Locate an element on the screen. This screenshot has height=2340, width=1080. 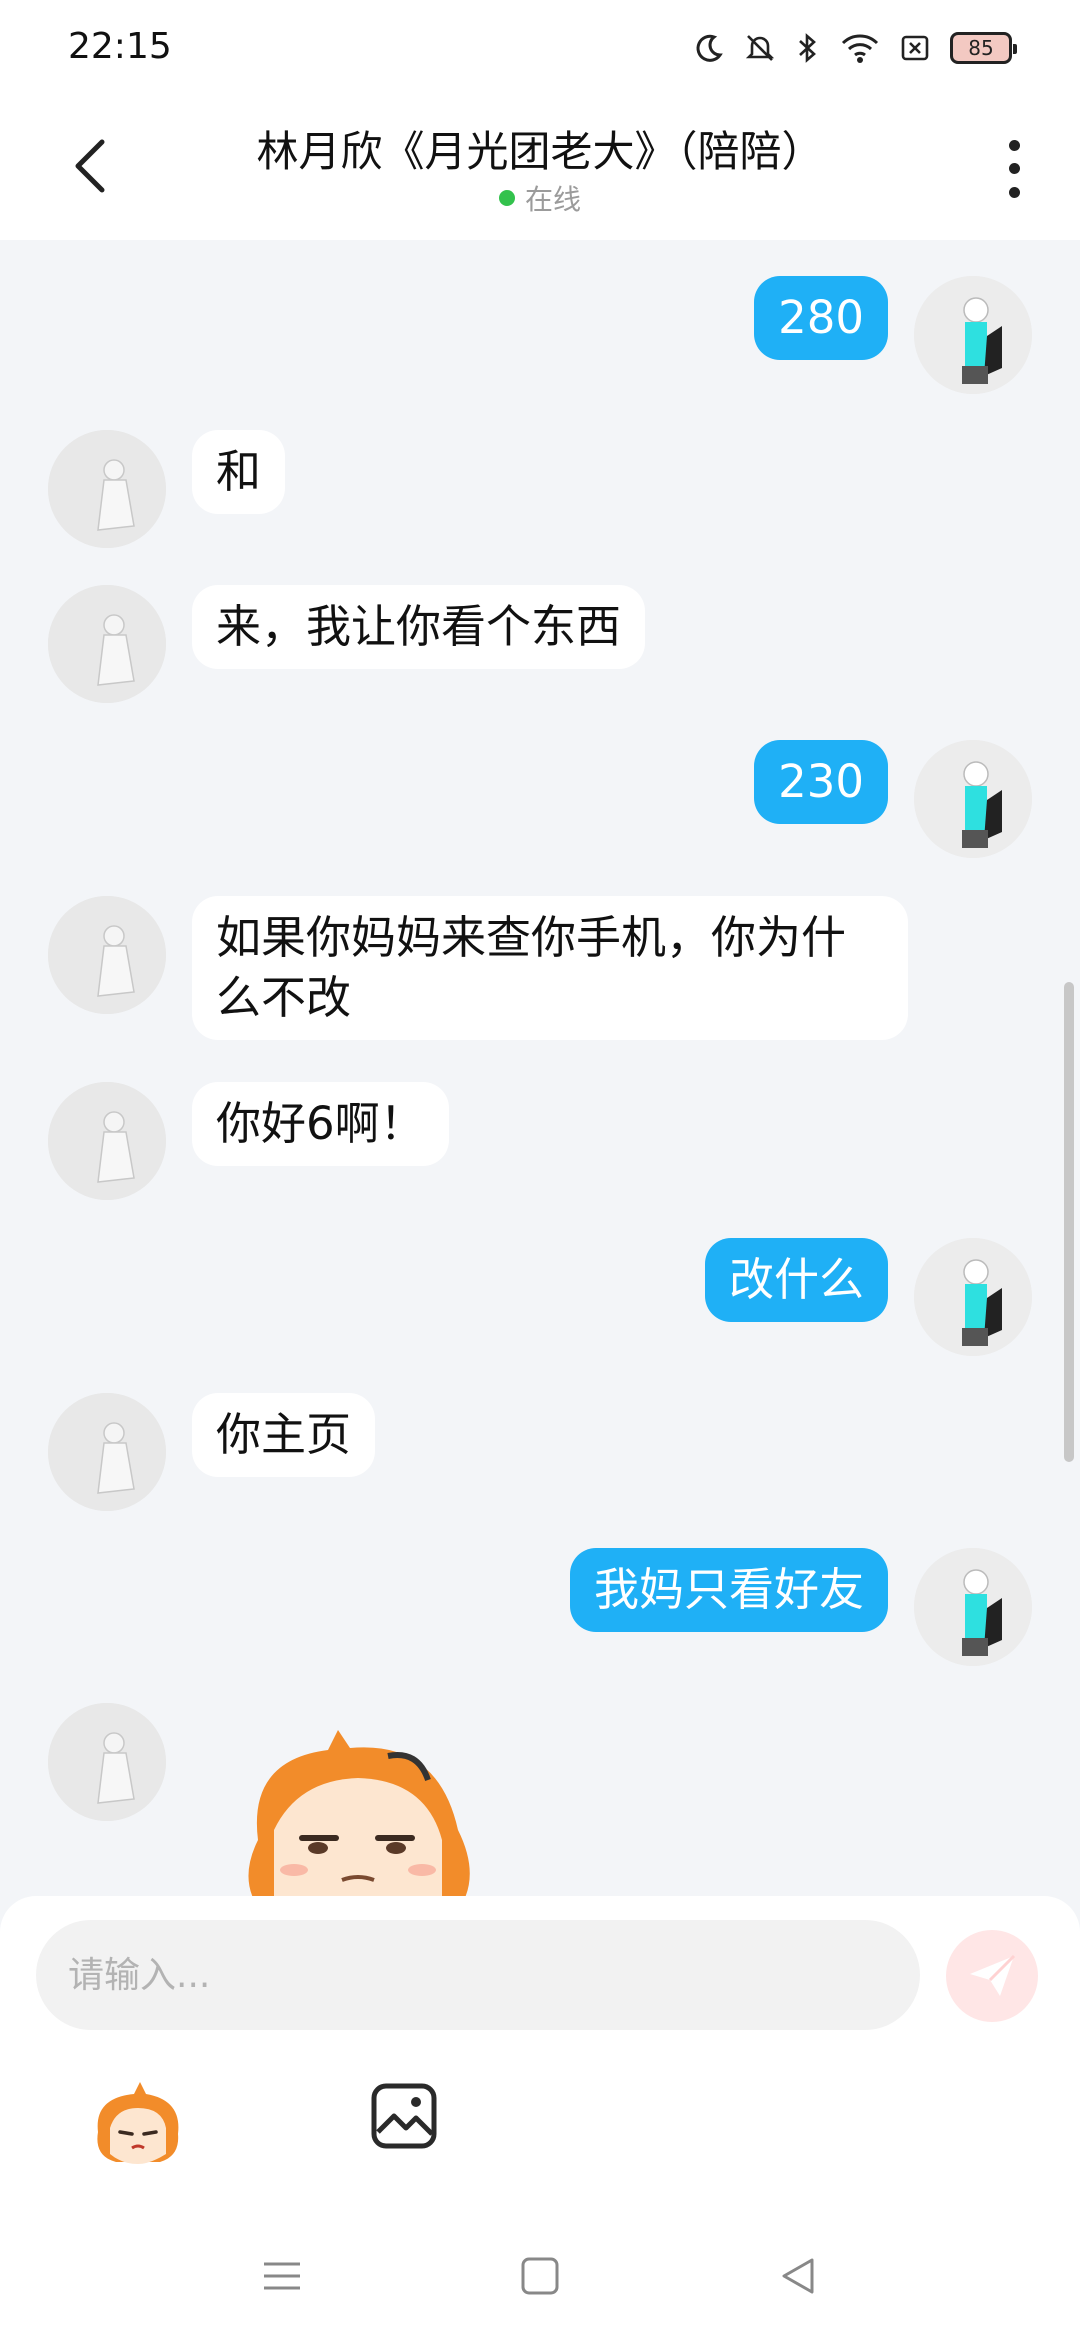
wifi-icon is located at coordinates (860, 48).